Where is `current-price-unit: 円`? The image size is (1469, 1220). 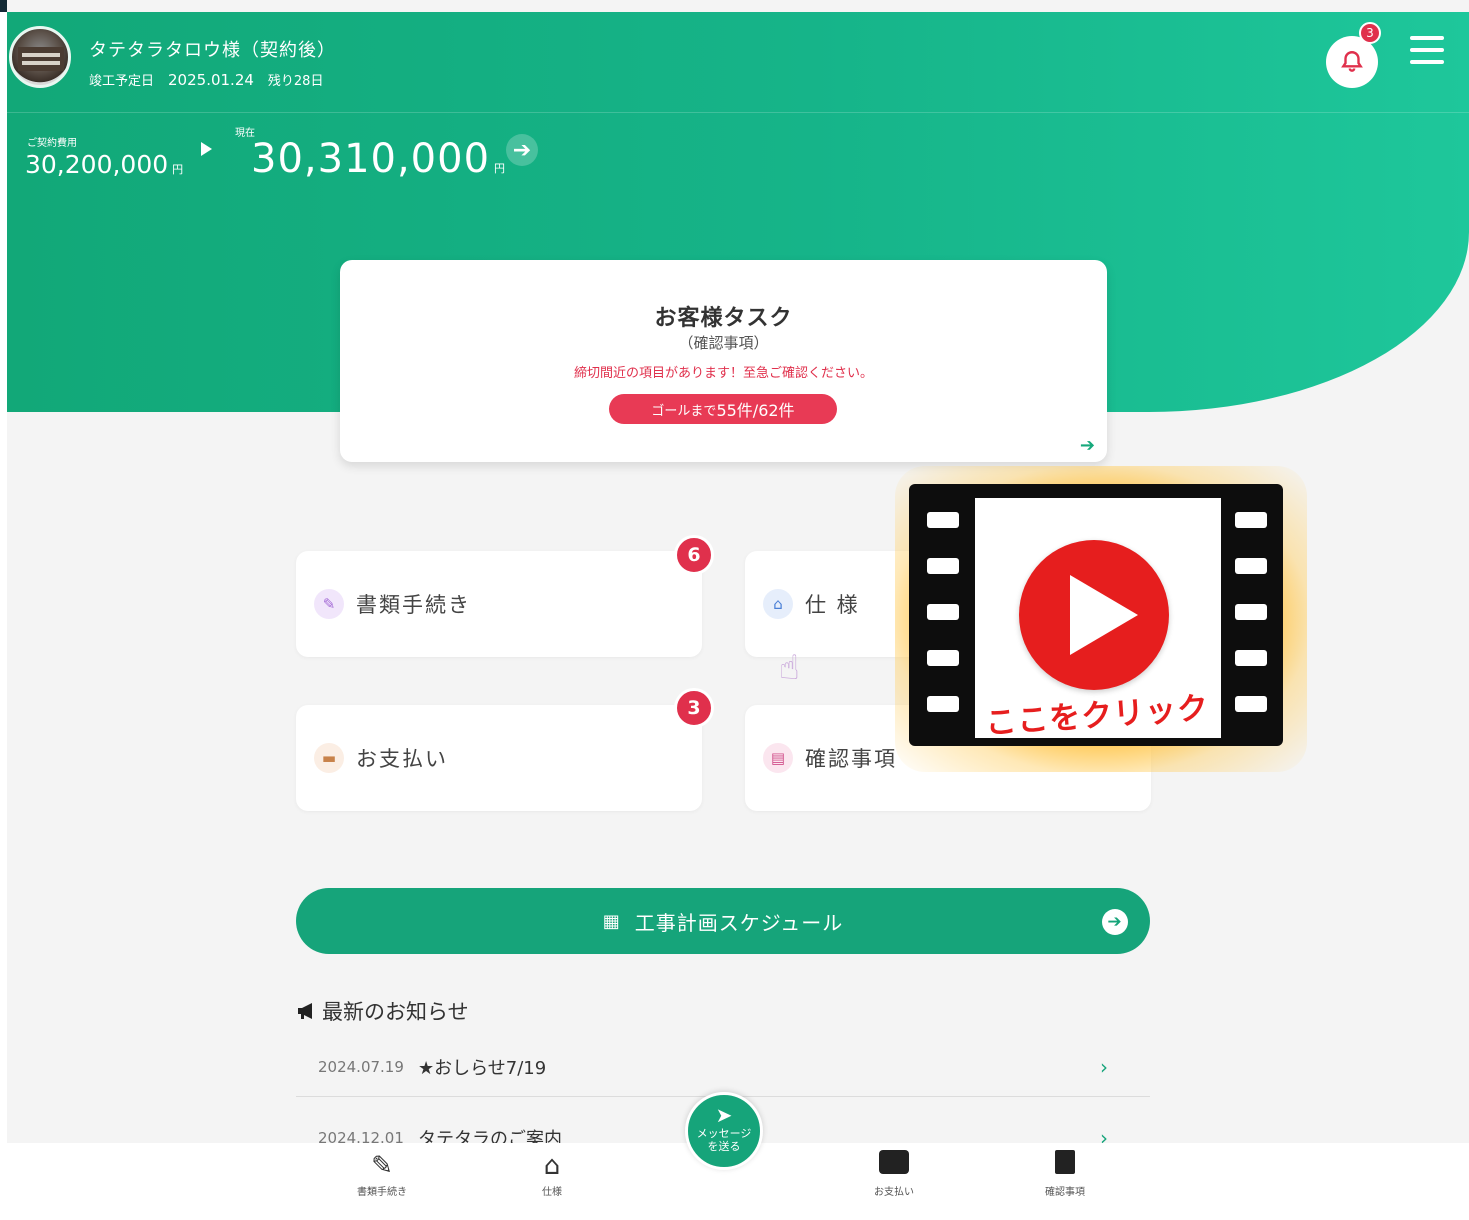 current-price-unit: 円 is located at coordinates (500, 168).